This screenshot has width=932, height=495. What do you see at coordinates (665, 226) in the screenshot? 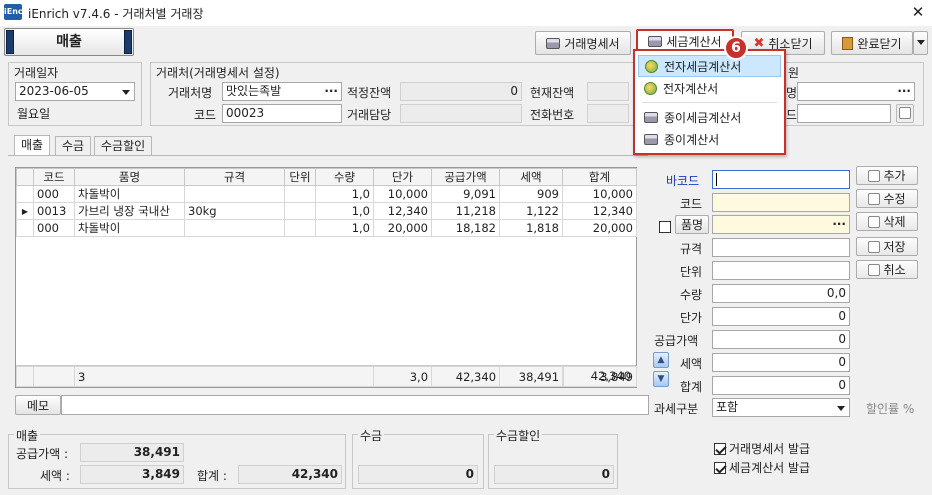
I see `item-checkbox` at bounding box center [665, 226].